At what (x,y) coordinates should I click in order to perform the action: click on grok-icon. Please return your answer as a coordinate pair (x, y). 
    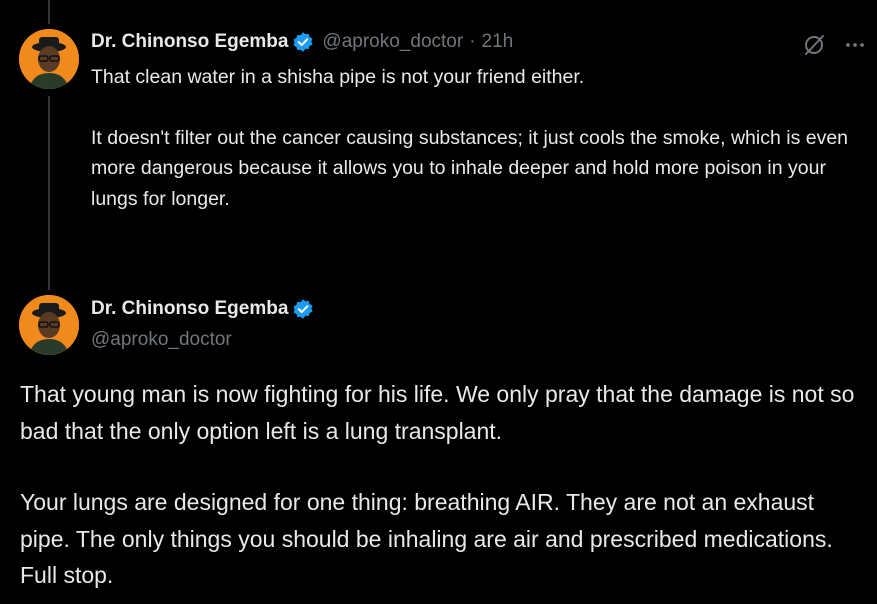
    Looking at the image, I should click on (814, 45).